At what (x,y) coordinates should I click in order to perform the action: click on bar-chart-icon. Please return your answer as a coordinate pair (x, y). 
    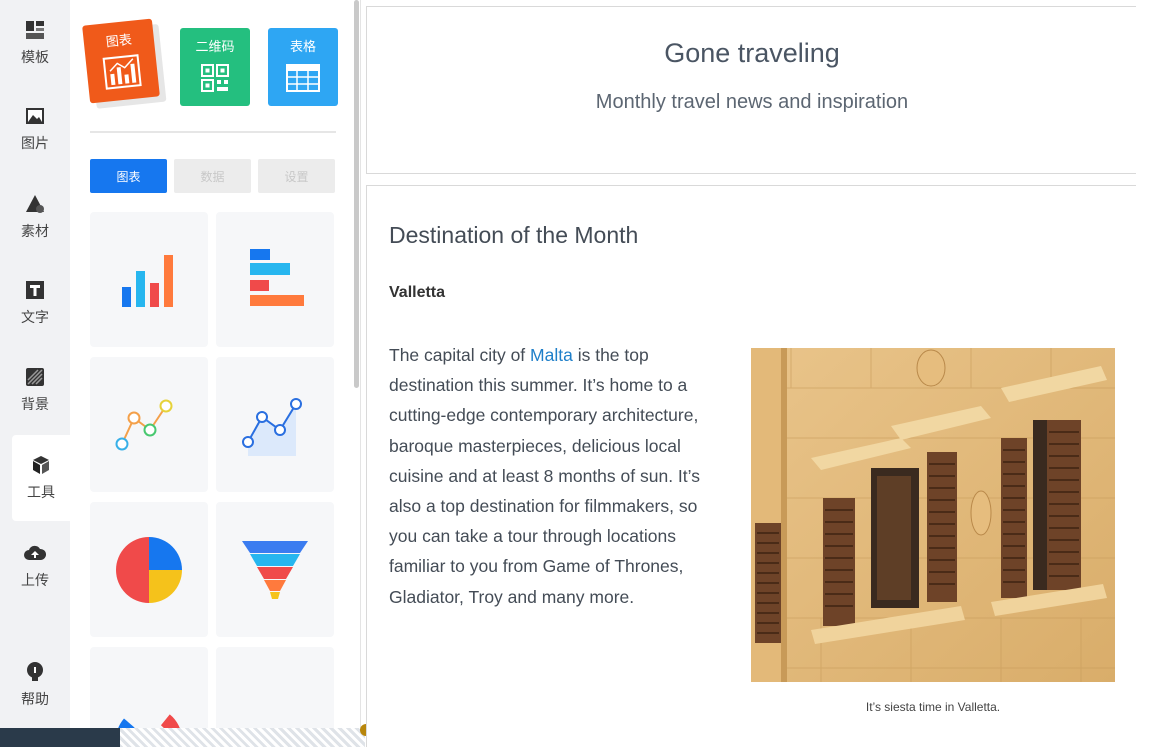
    Looking at the image, I should click on (147, 280).